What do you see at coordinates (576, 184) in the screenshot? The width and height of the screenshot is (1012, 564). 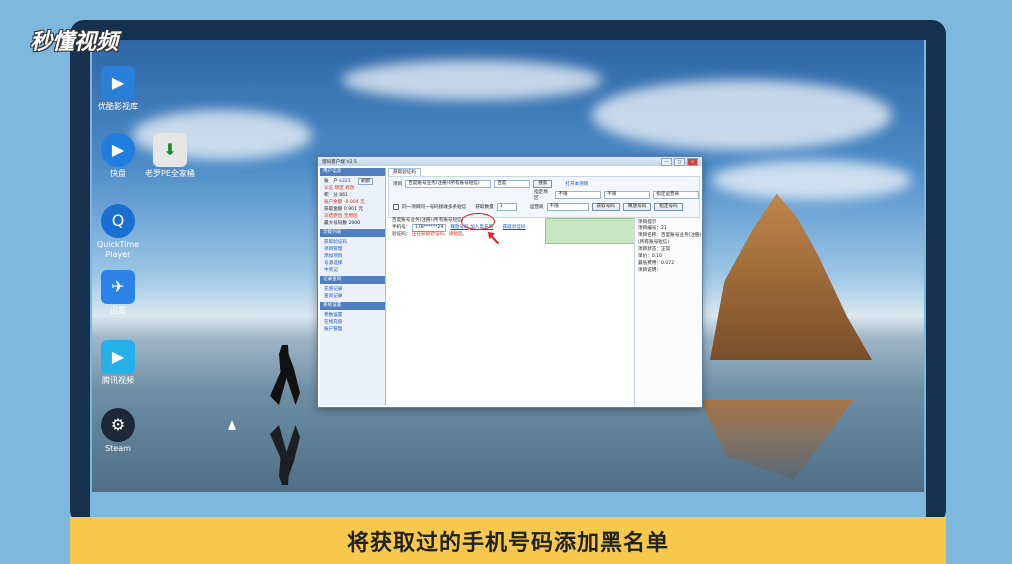 I see `open-project-link: 打开本项目` at bounding box center [576, 184].